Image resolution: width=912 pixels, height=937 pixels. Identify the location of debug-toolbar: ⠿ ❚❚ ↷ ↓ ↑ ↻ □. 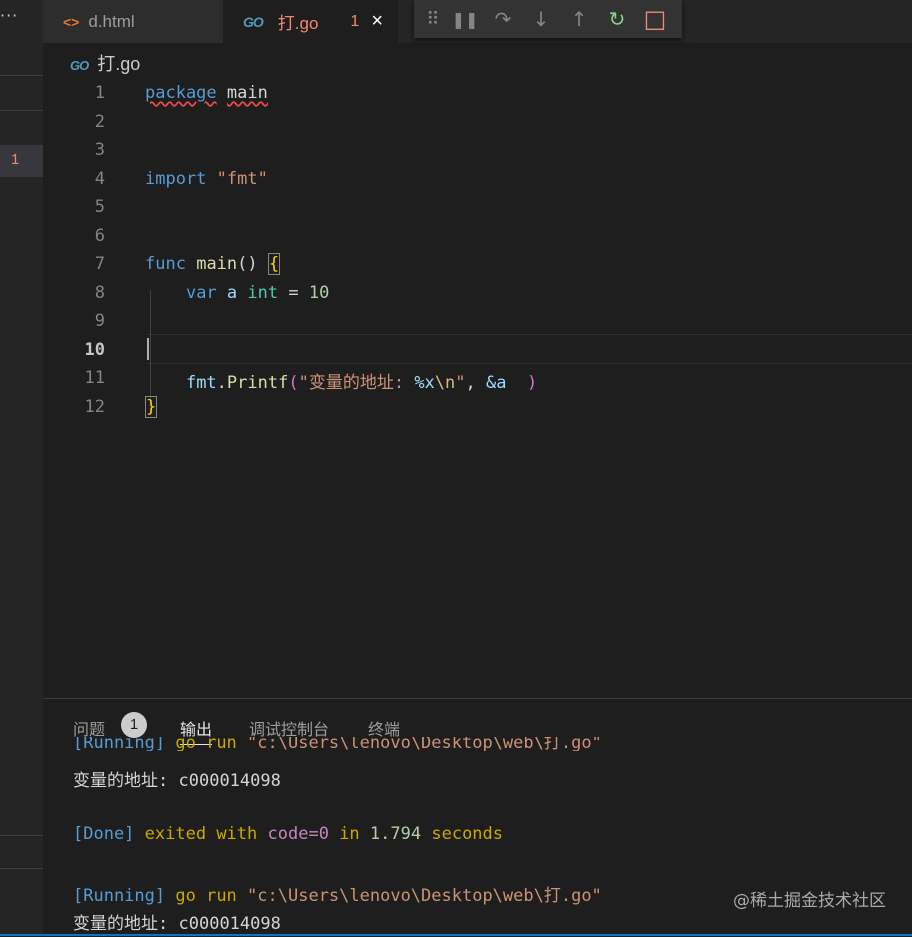
(548, 19).